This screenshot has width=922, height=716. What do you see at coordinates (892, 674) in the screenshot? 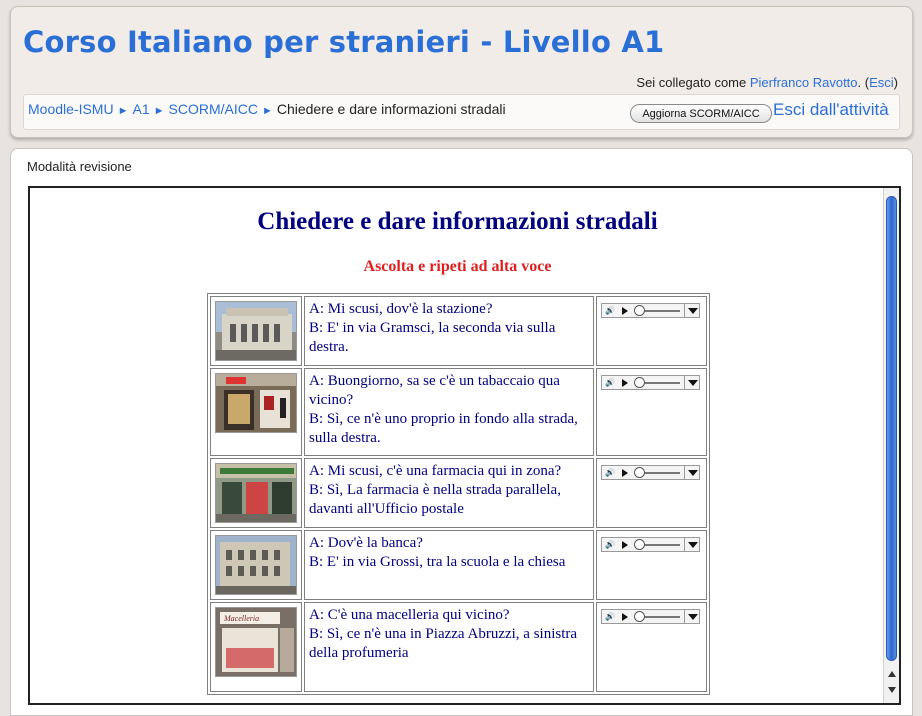
I see `scroll-up-icon` at bounding box center [892, 674].